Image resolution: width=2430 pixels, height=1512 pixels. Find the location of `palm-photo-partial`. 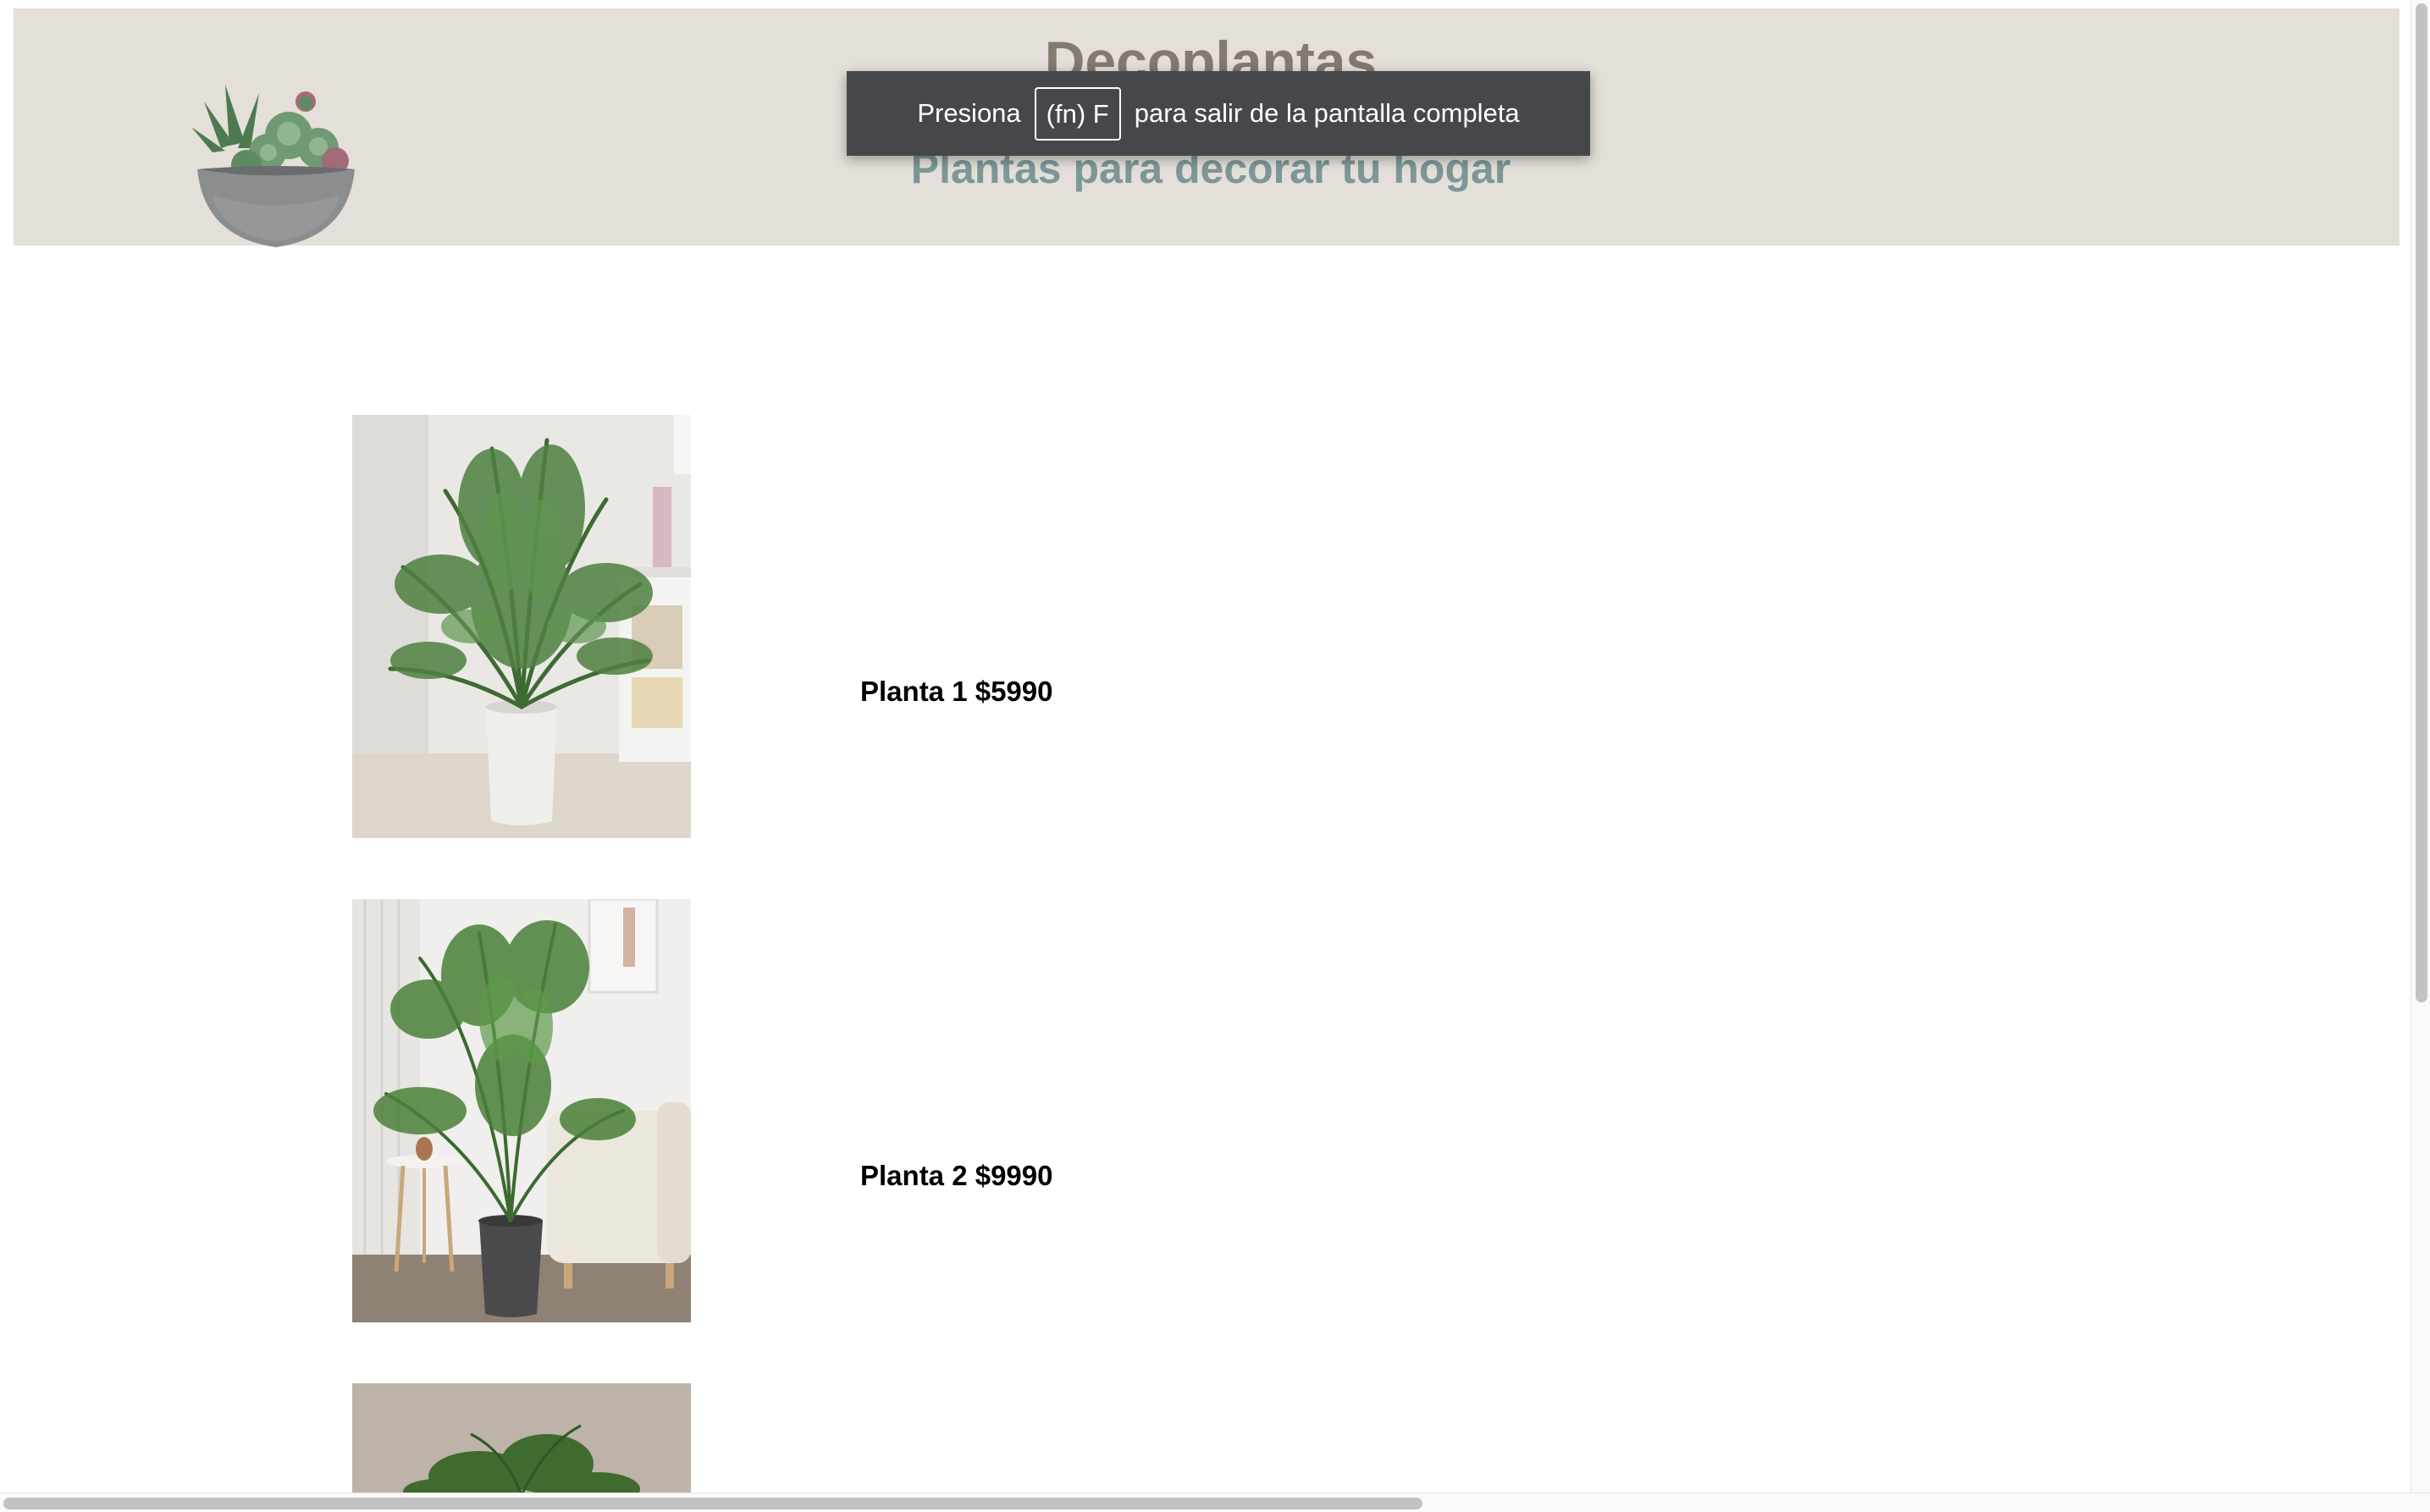

palm-photo-partial is located at coordinates (522, 1439).